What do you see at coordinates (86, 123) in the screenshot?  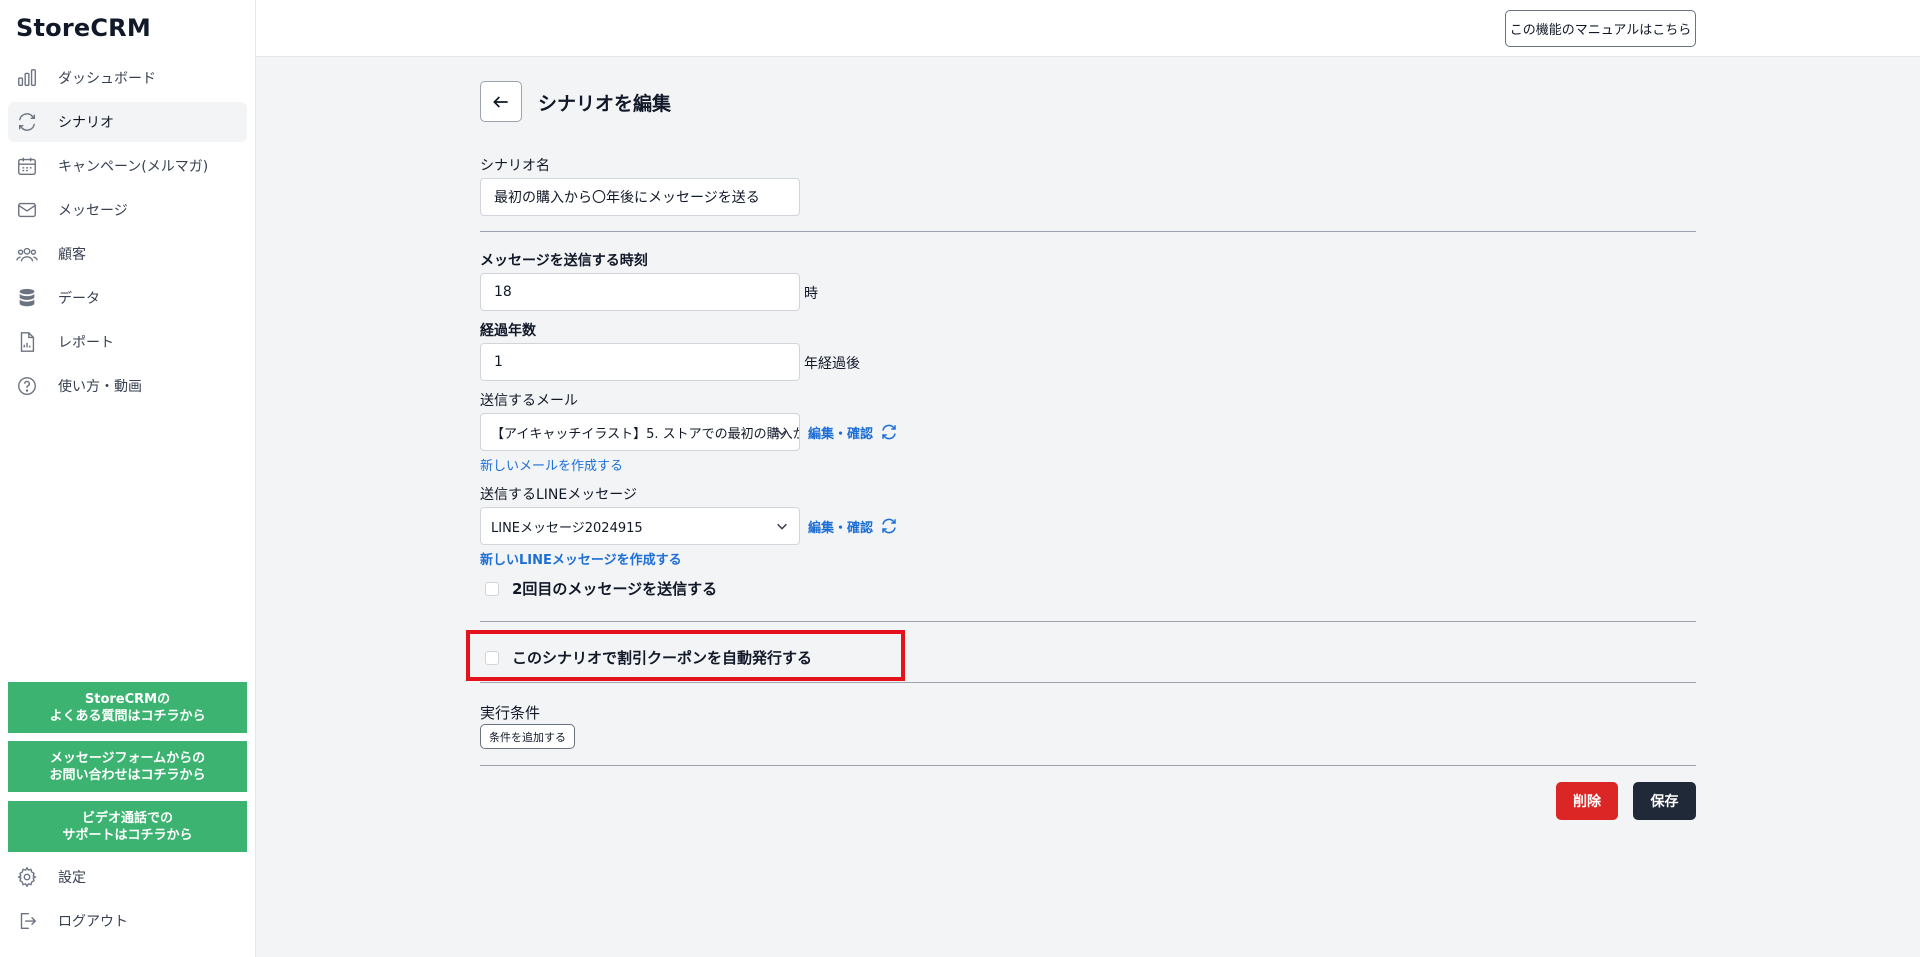 I see `sidebar-item-label: シナリオ` at bounding box center [86, 123].